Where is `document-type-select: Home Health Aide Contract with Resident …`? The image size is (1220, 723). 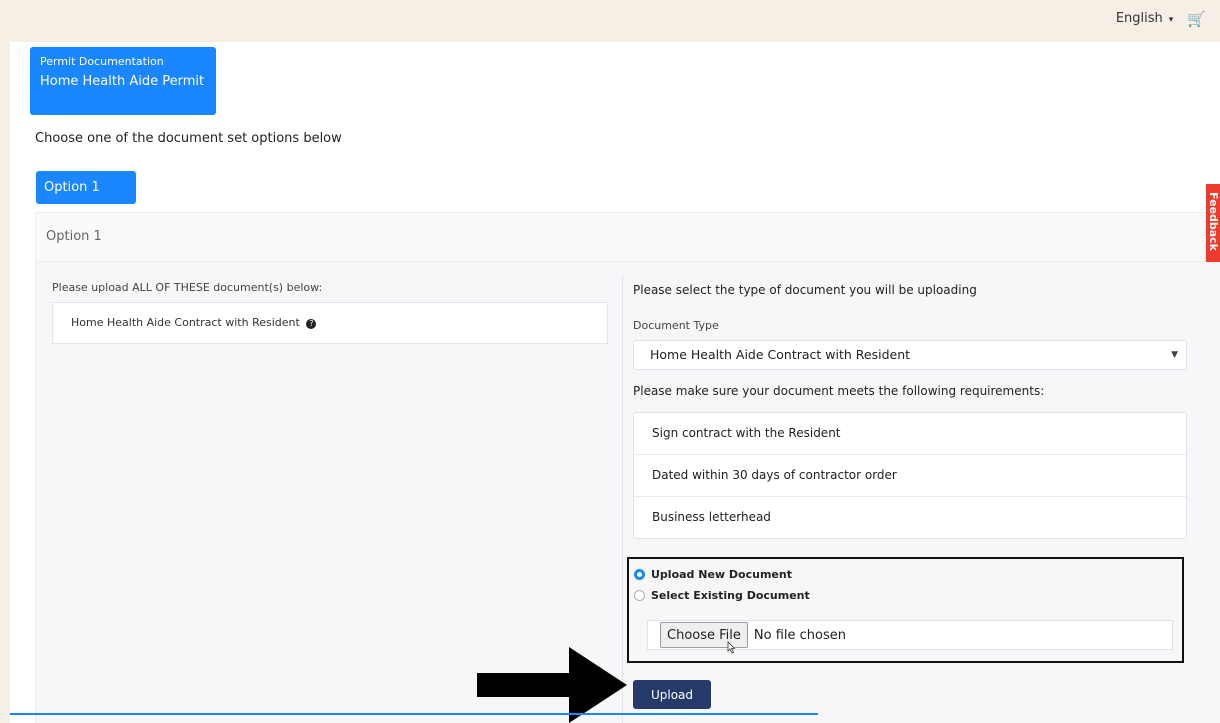 document-type-select: Home Health Aide Contract with Resident … is located at coordinates (910, 355).